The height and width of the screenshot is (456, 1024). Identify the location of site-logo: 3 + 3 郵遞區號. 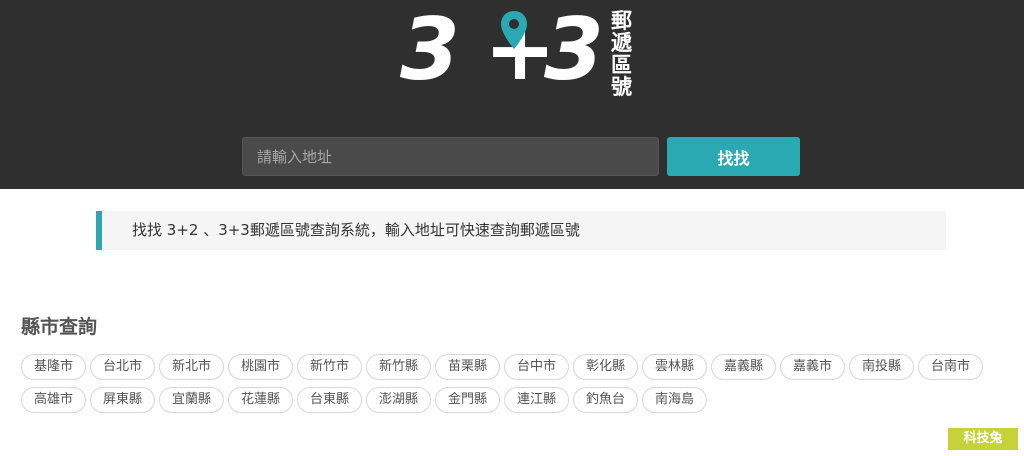
(523, 52).